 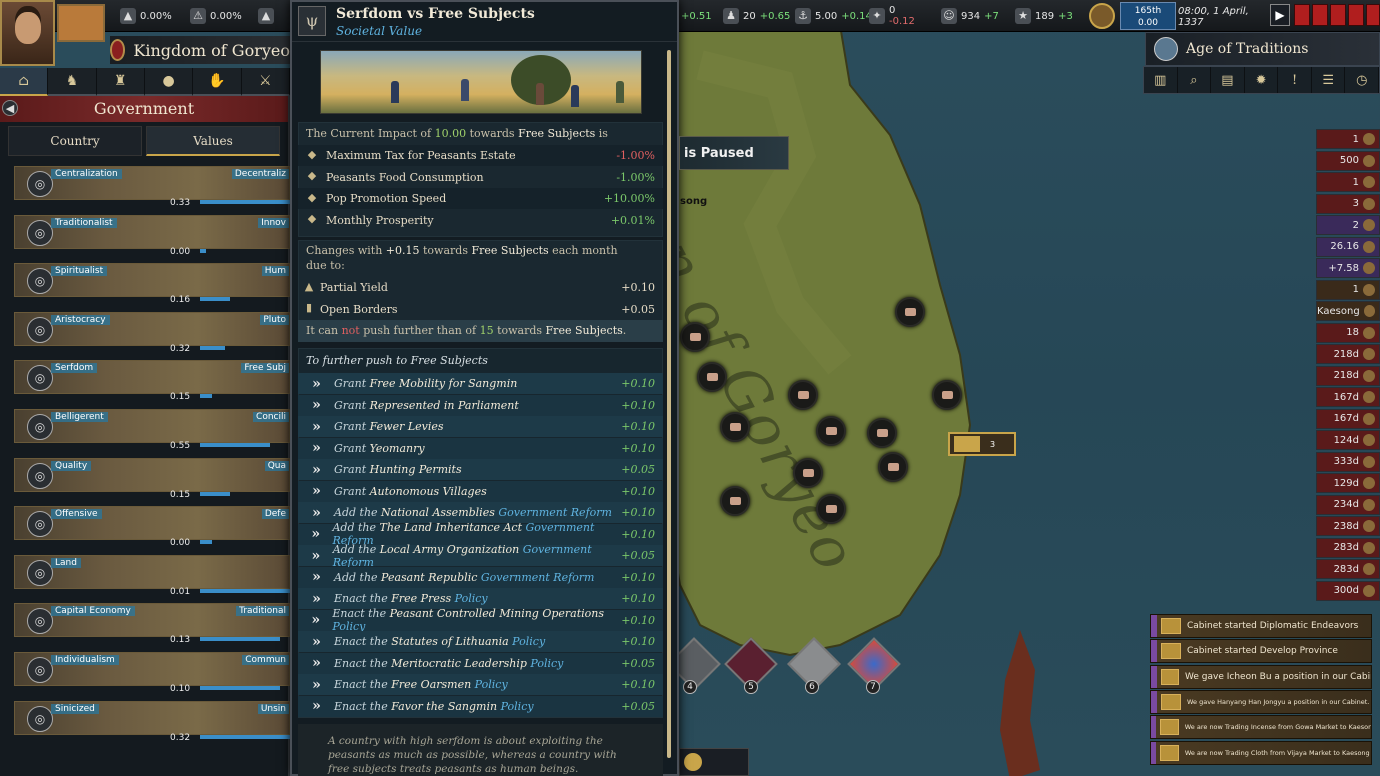 I want to click on push-action-row: » Grant Hunting Permits +0.05, so click(x=480, y=469).